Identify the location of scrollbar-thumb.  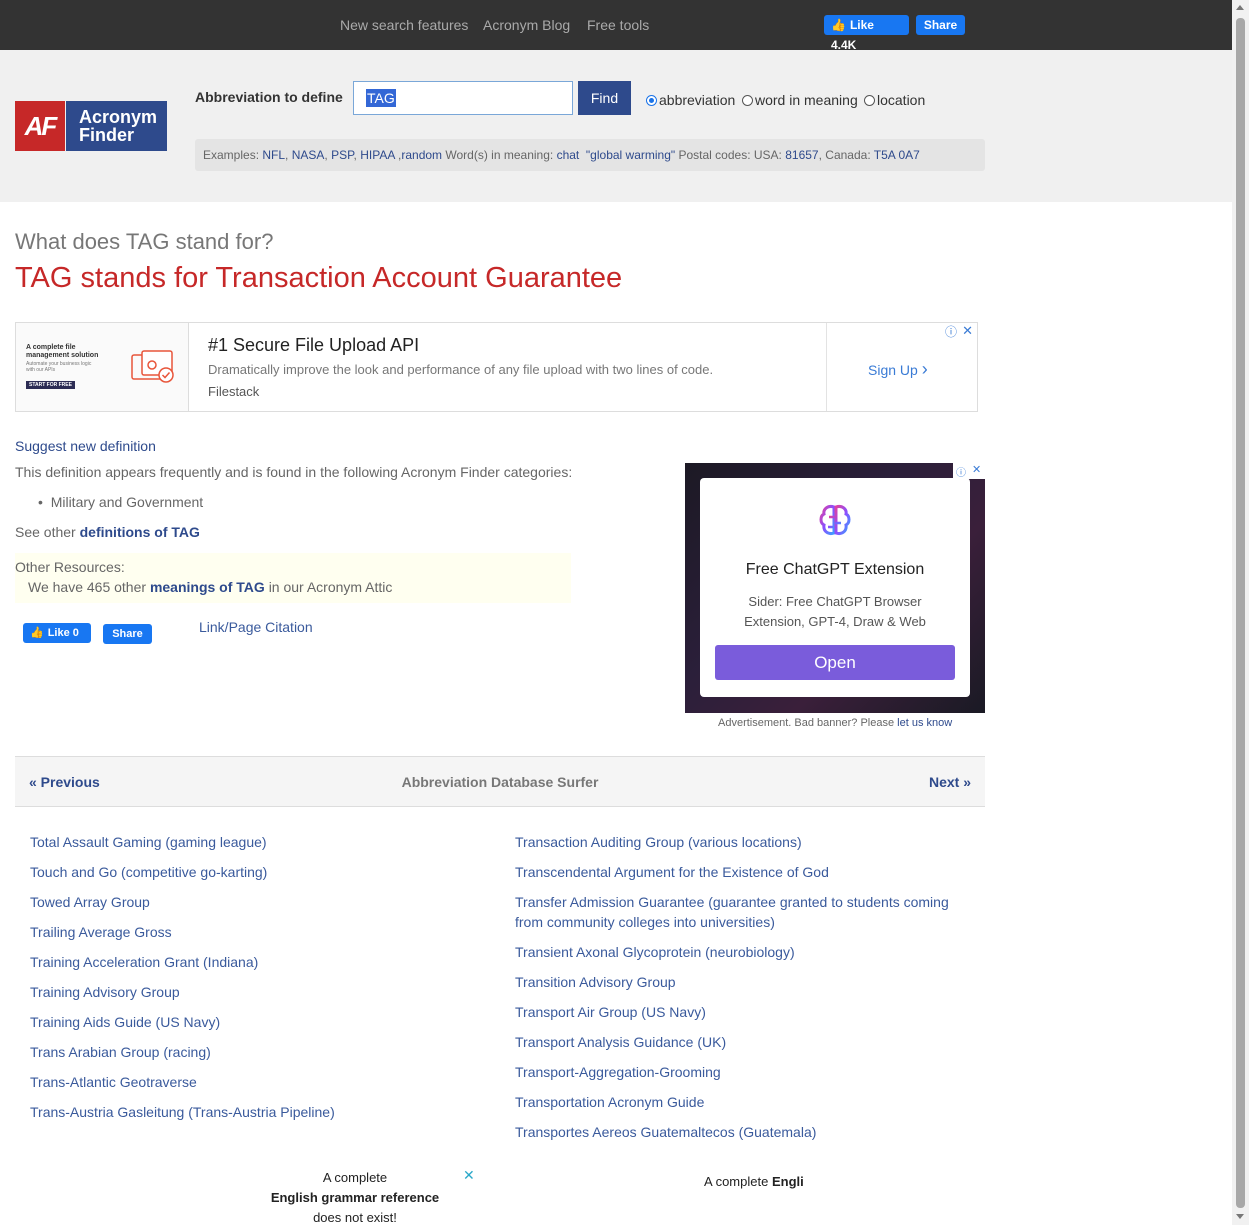
(1240, 613).